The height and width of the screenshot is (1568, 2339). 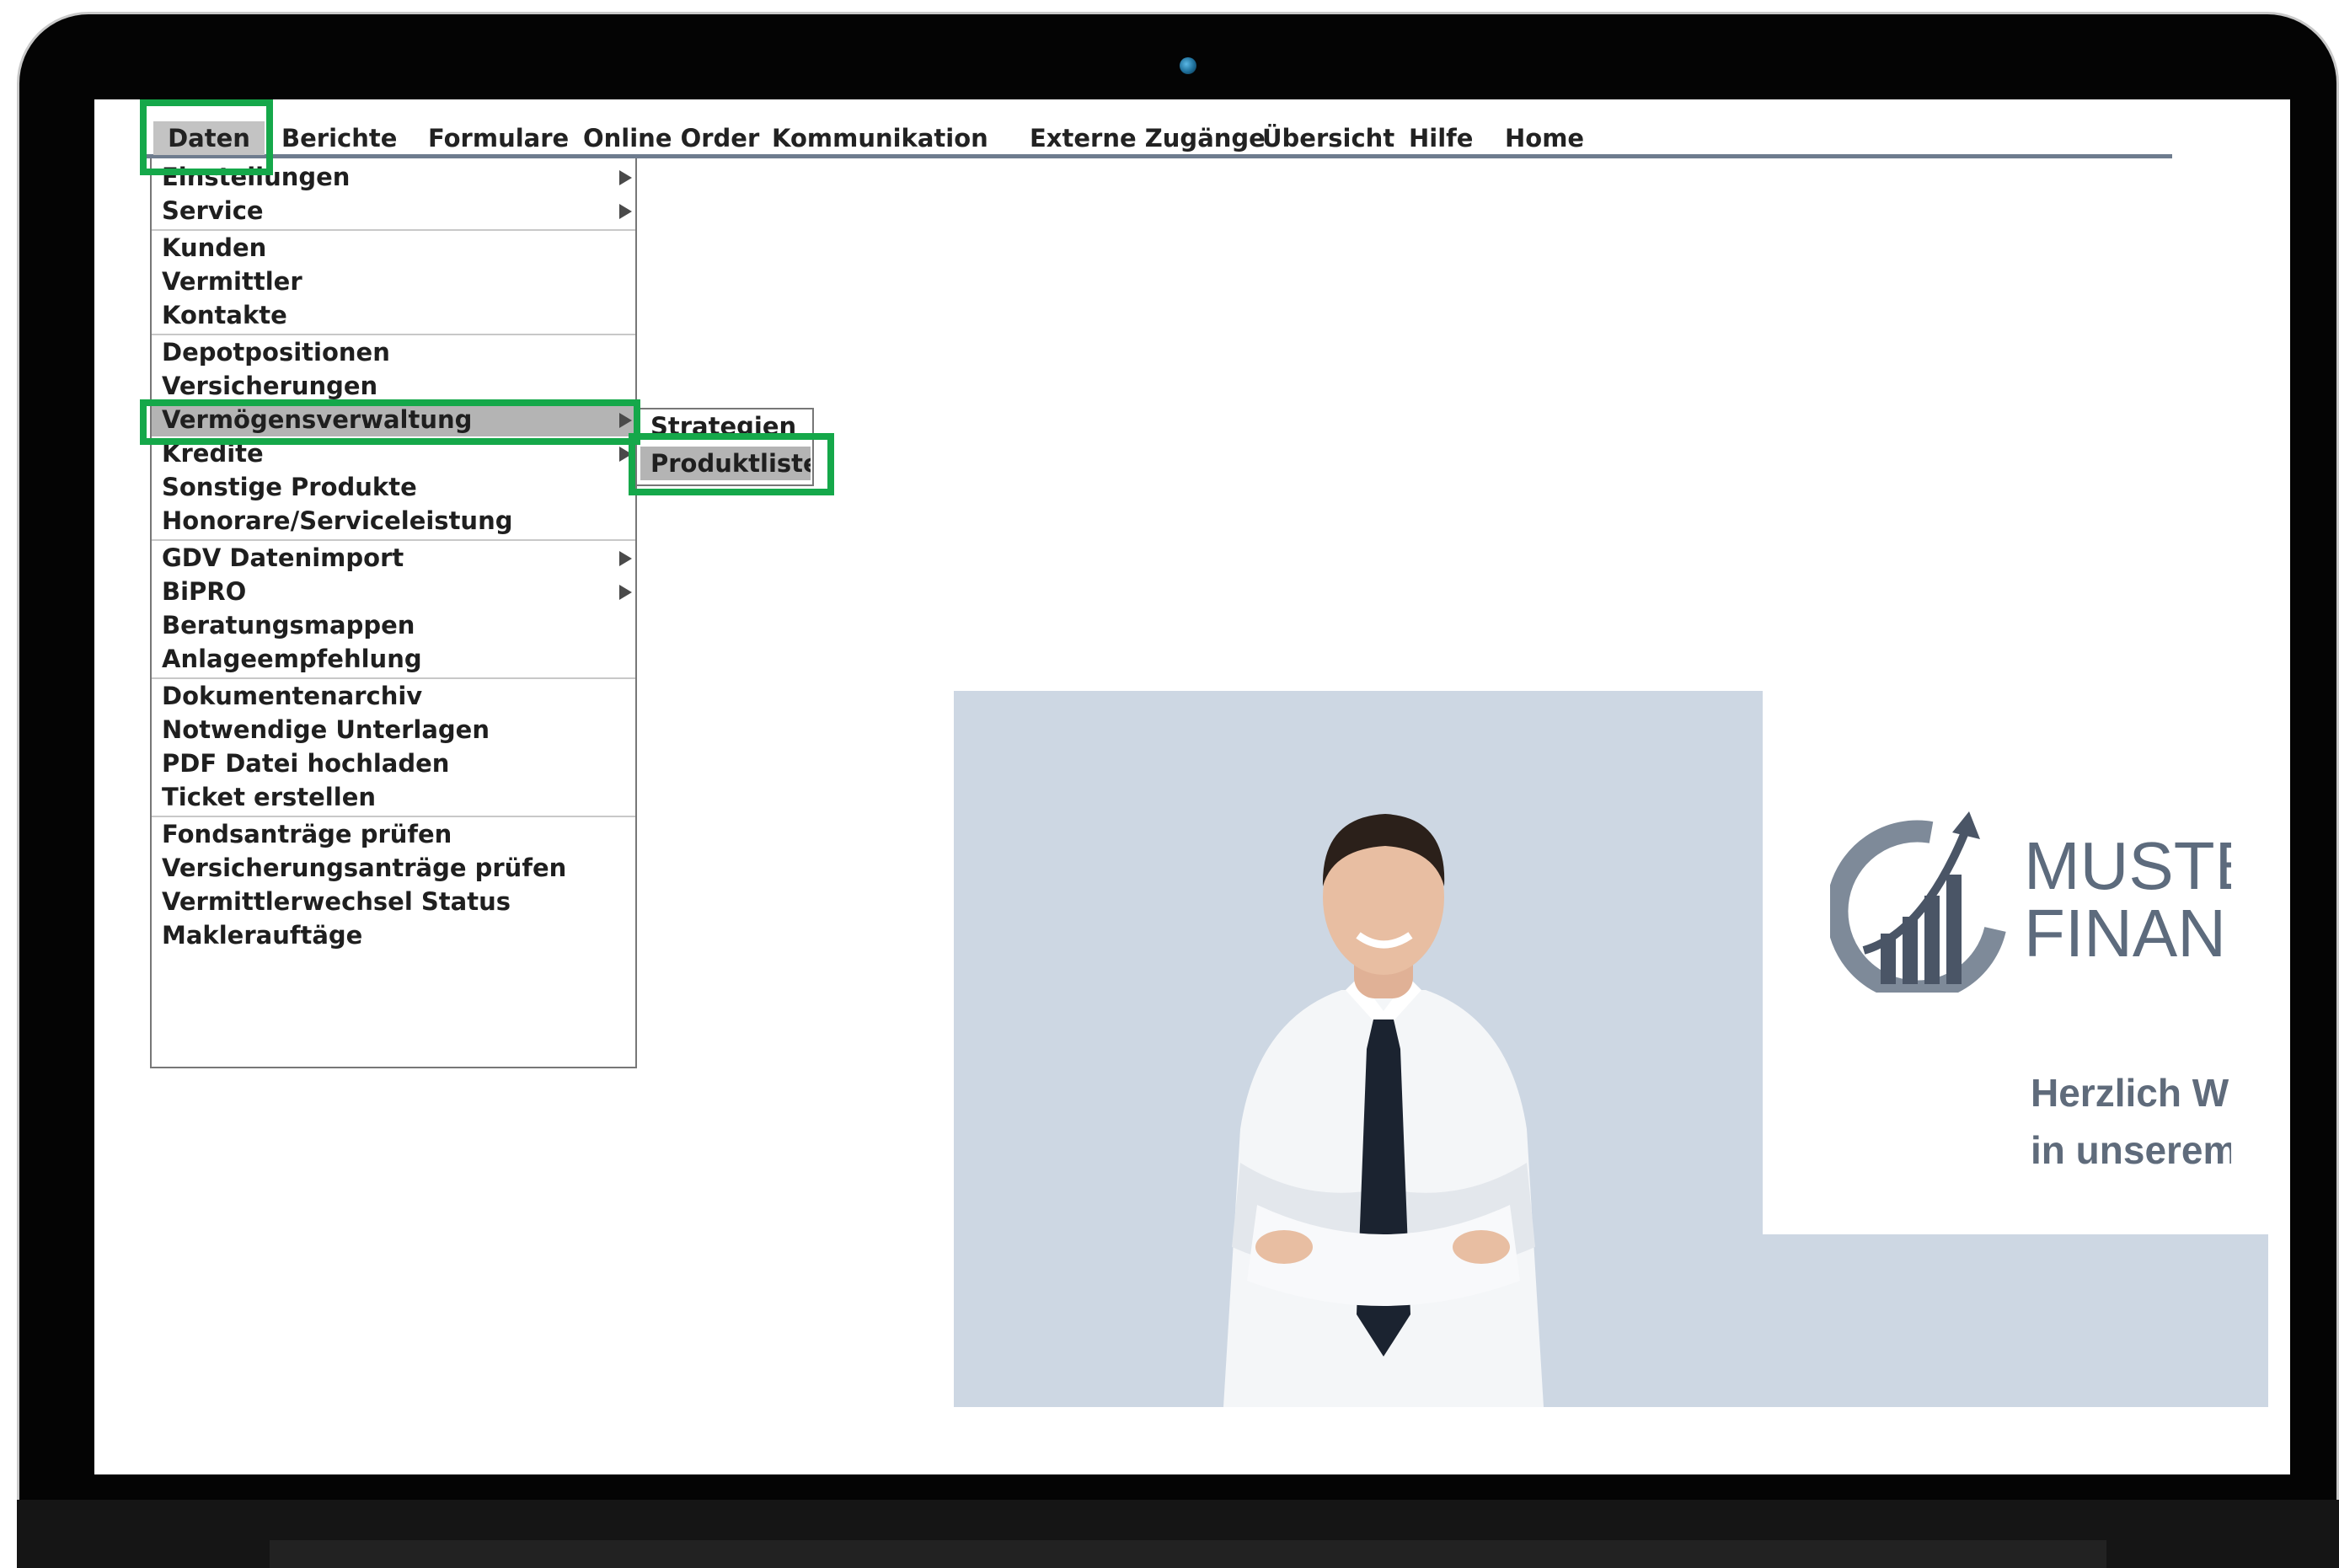 What do you see at coordinates (2016, 1320) in the screenshot?
I see `welcome-panel-band` at bounding box center [2016, 1320].